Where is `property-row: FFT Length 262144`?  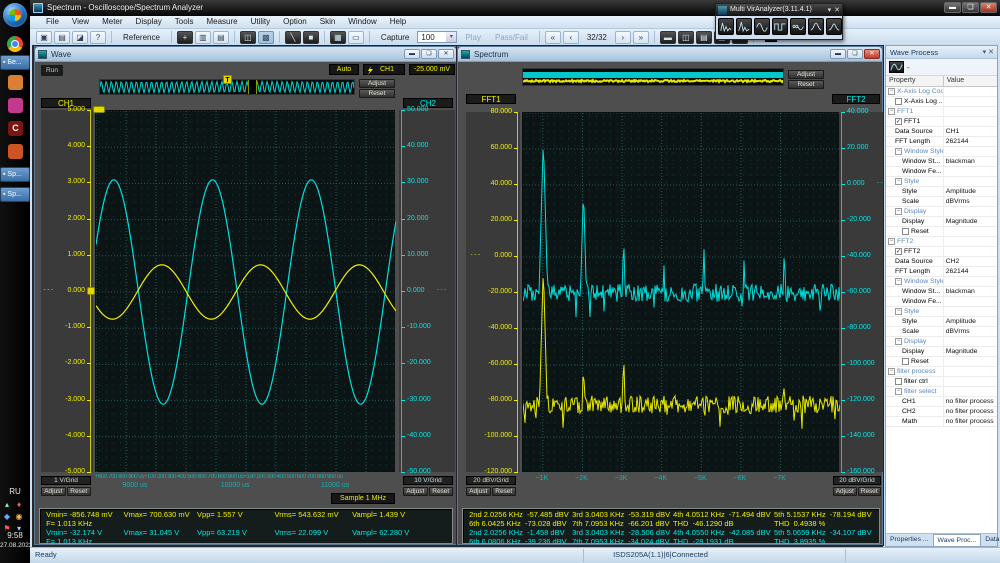 property-row: FFT Length 262144 is located at coordinates (941, 272).